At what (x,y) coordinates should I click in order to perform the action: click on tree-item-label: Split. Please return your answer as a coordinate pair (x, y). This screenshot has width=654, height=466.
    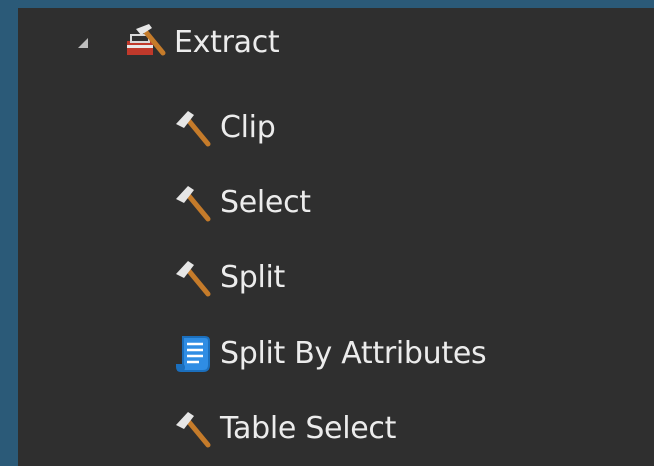
    Looking at the image, I should click on (253, 277).